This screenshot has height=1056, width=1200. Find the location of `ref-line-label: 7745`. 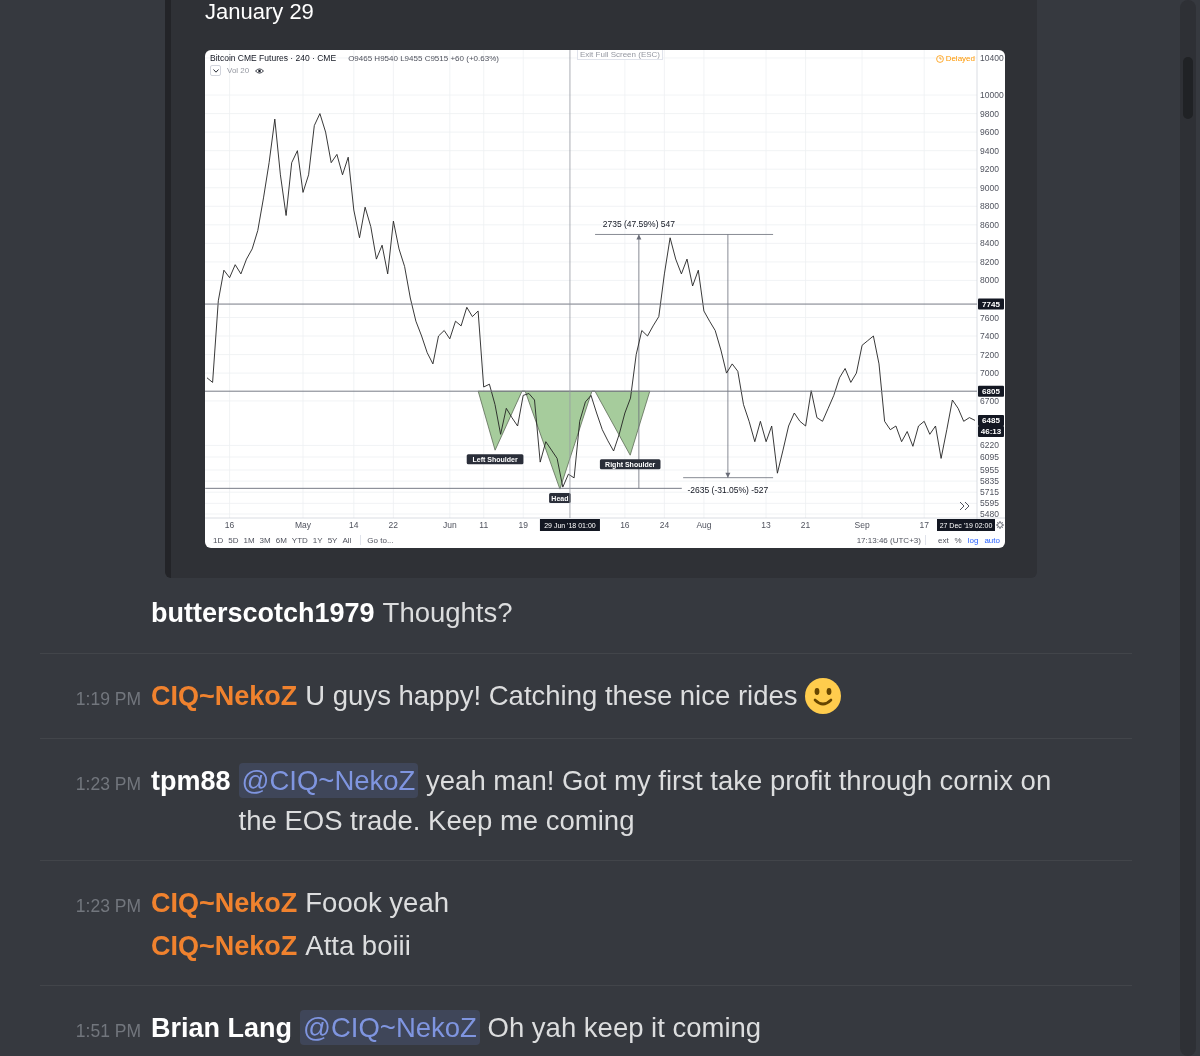

ref-line-label: 7745 is located at coordinates (991, 305).